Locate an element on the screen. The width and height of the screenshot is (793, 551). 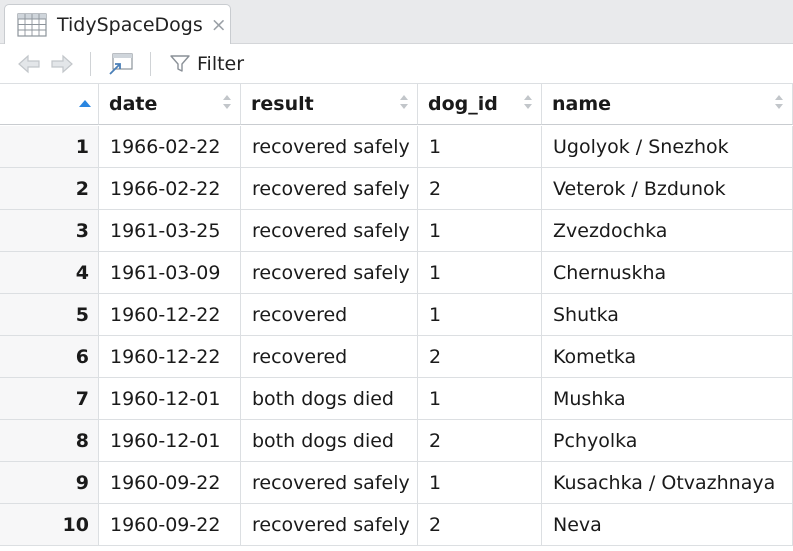
cell-name: Veterok / Bzdunok is located at coordinates (667, 189).